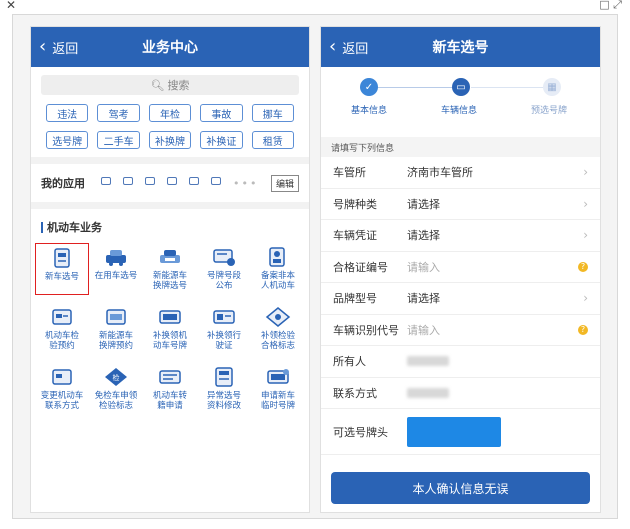 Image resolution: width=630 pixels, height=529 pixels. What do you see at coordinates (62, 269) in the screenshot?
I see `service-item: 新车选号` at bounding box center [62, 269].